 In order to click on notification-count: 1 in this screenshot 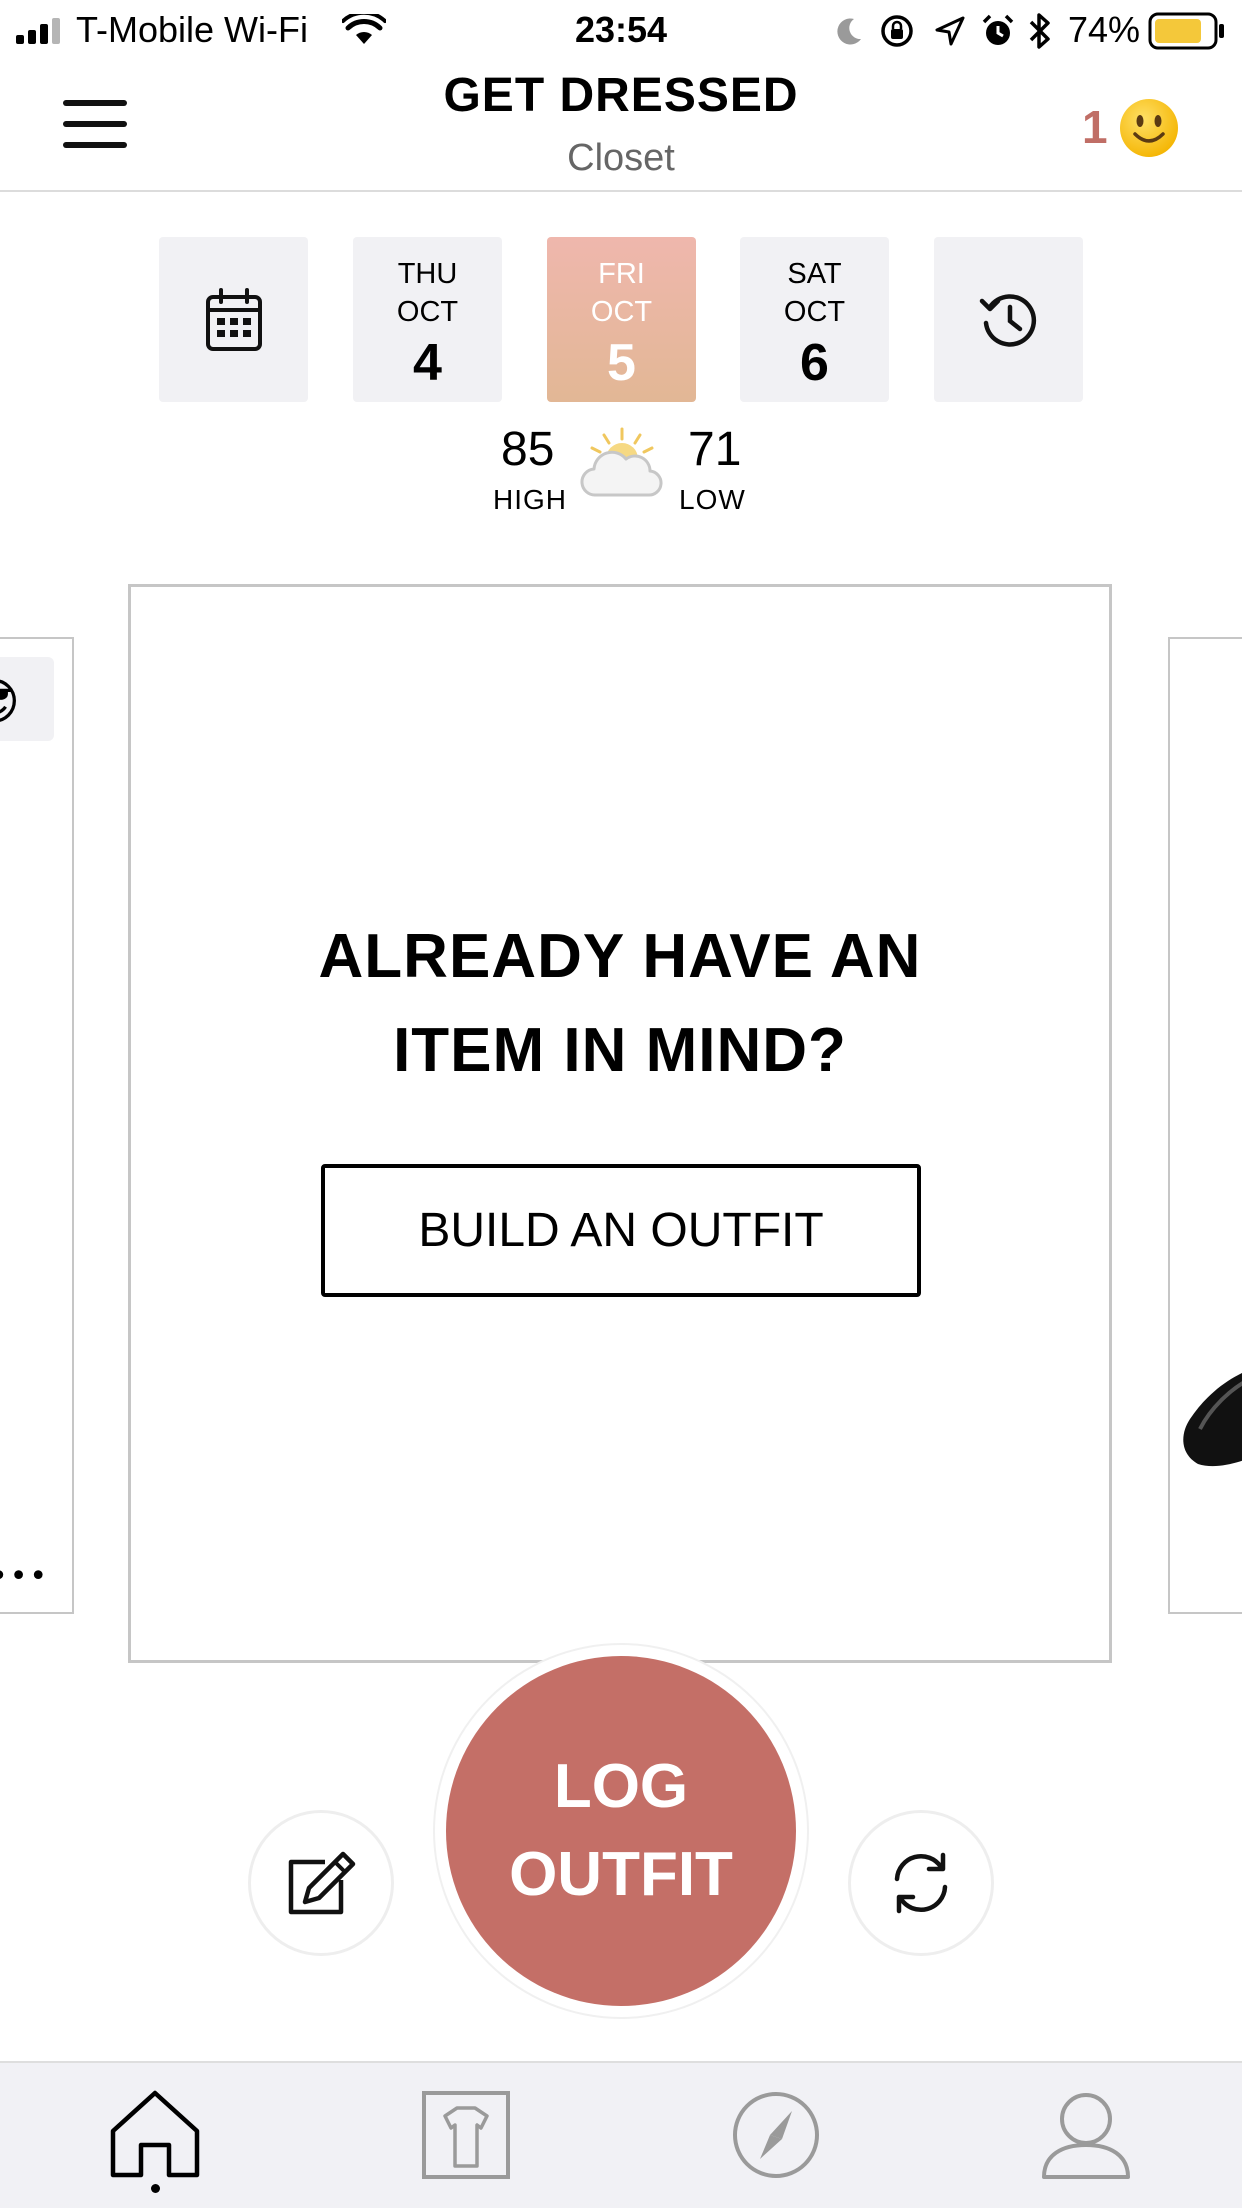, I will do `click(1095, 127)`.